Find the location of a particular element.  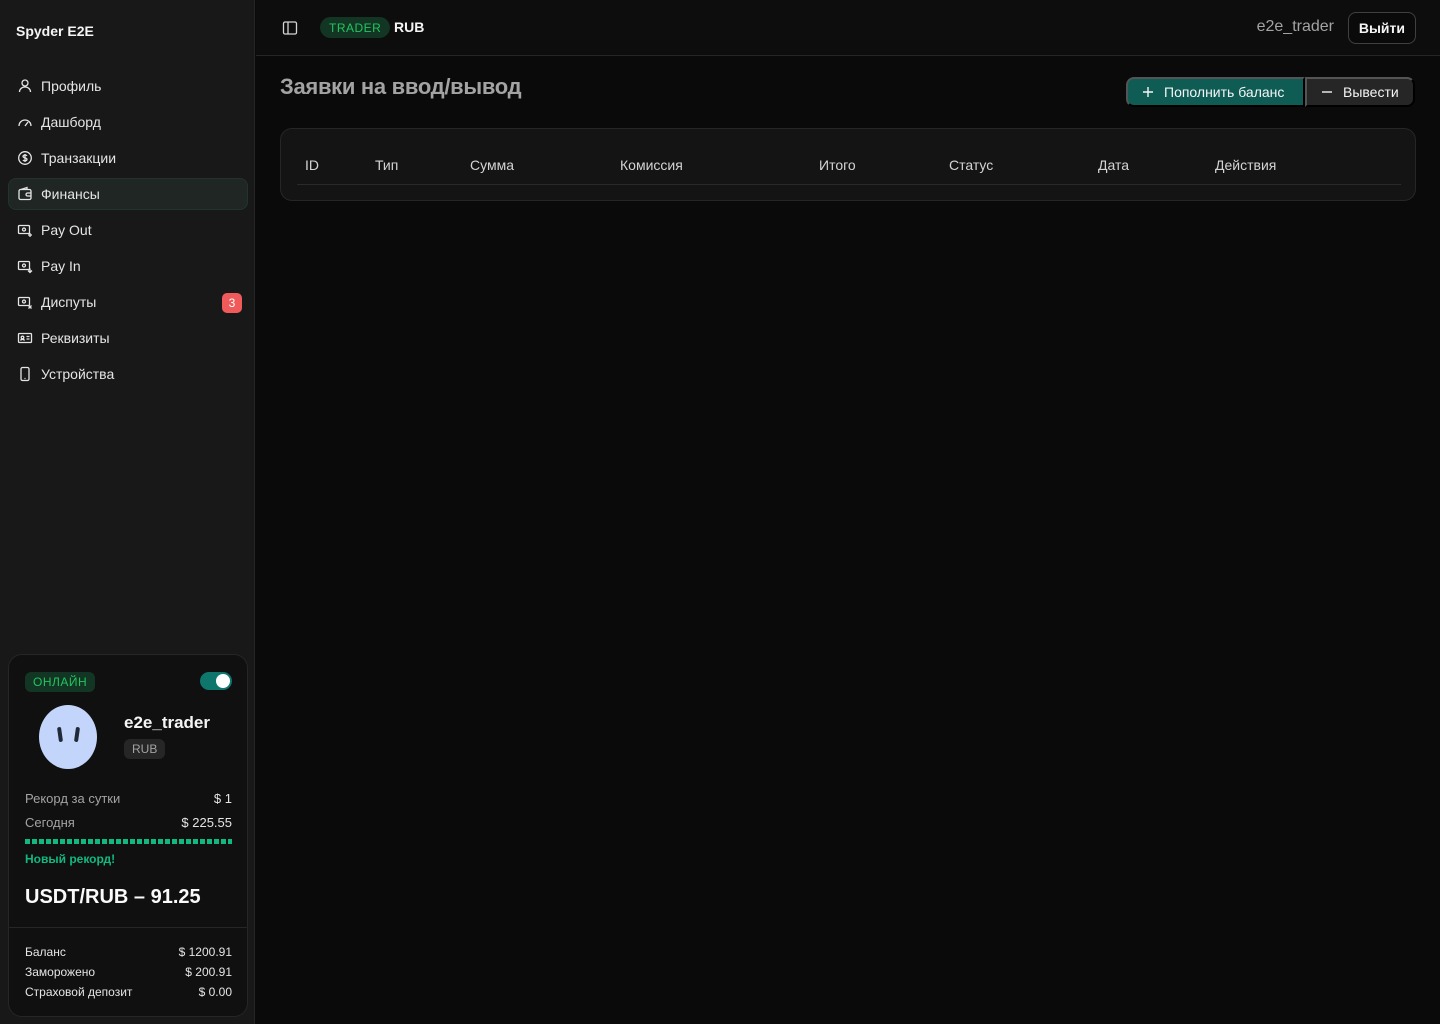

header-username: e2e_trader is located at coordinates (1295, 26).